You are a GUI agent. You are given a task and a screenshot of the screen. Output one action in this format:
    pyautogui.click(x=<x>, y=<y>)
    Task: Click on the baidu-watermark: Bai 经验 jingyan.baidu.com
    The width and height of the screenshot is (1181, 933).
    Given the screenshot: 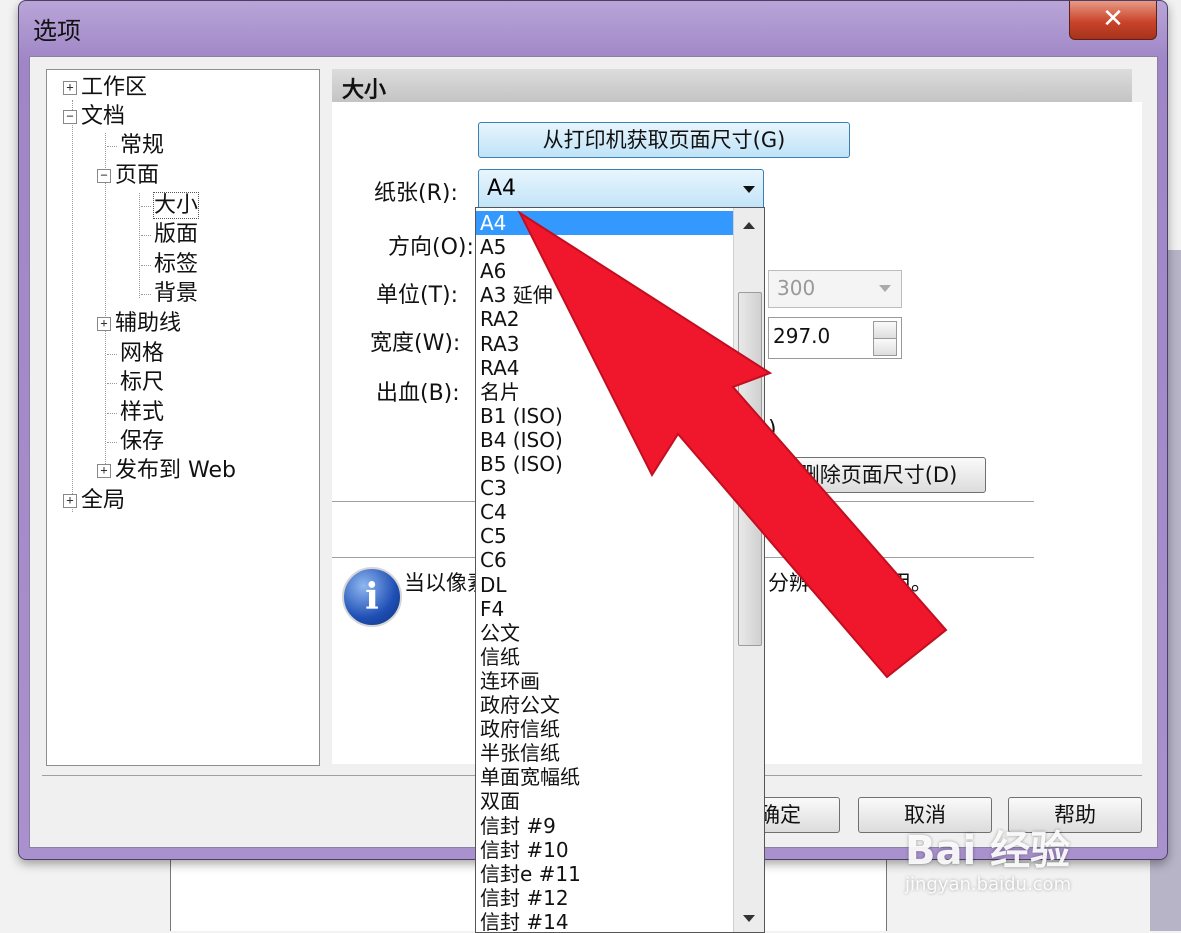 What is the action you would take?
    pyautogui.click(x=988, y=856)
    